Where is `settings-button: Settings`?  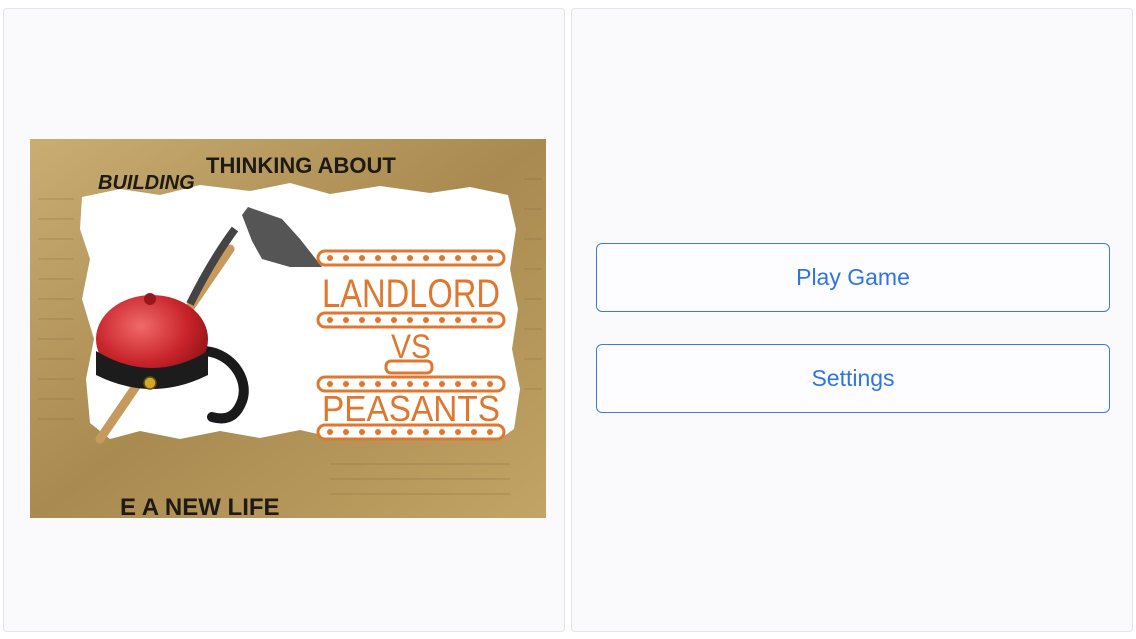
settings-button: Settings is located at coordinates (853, 378).